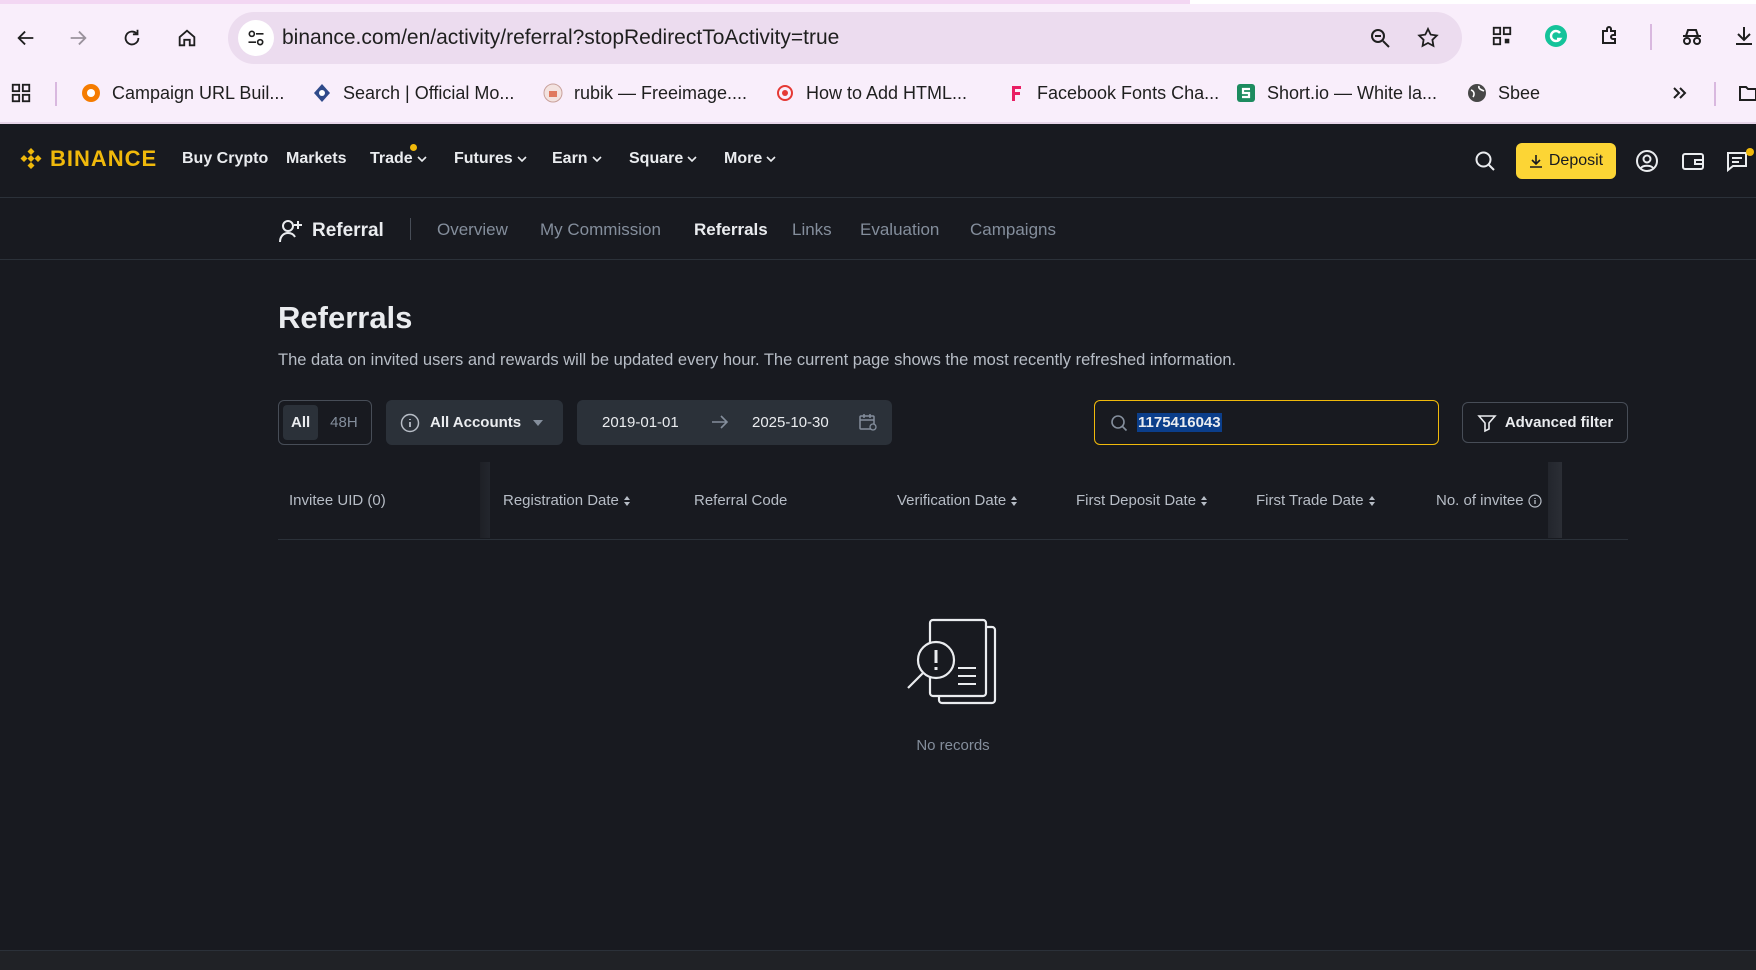 Image resolution: width=1756 pixels, height=970 pixels. Describe the element at coordinates (399, 159) in the screenshot. I see `nav-trade: Trade` at that location.